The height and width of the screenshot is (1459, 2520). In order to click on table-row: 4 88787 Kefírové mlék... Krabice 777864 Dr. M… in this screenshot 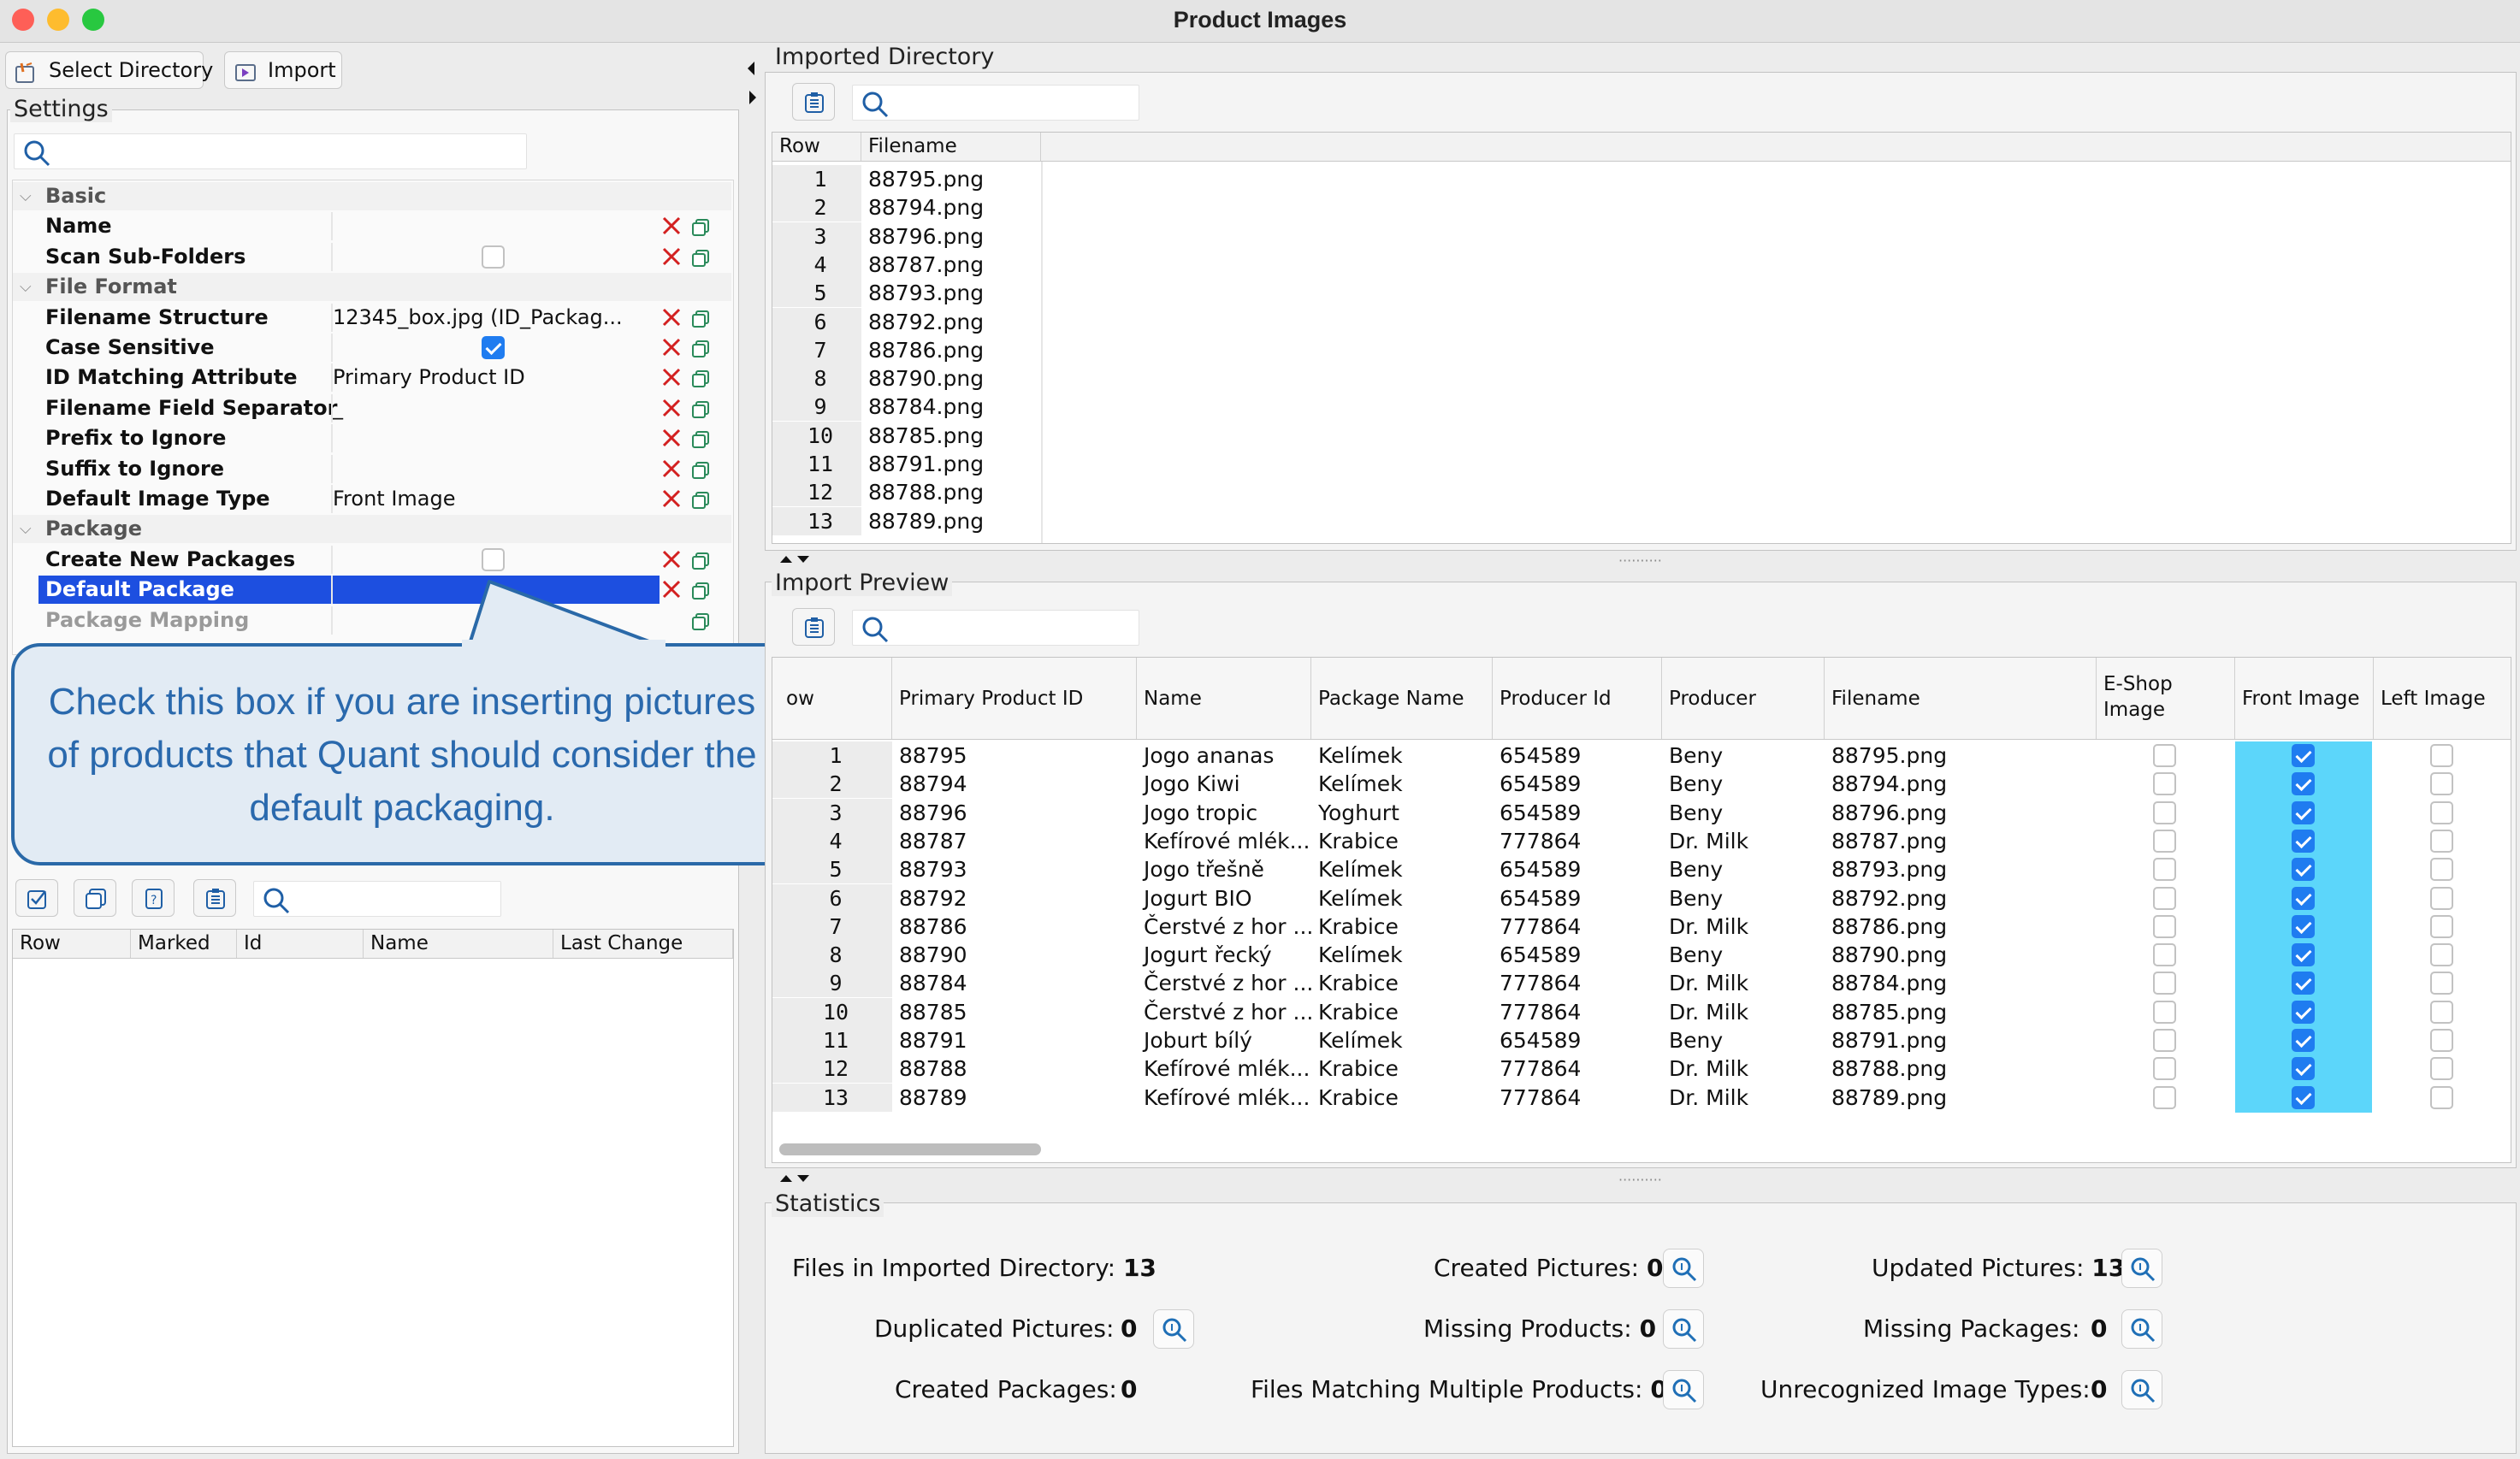, I will do `click(1642, 840)`.